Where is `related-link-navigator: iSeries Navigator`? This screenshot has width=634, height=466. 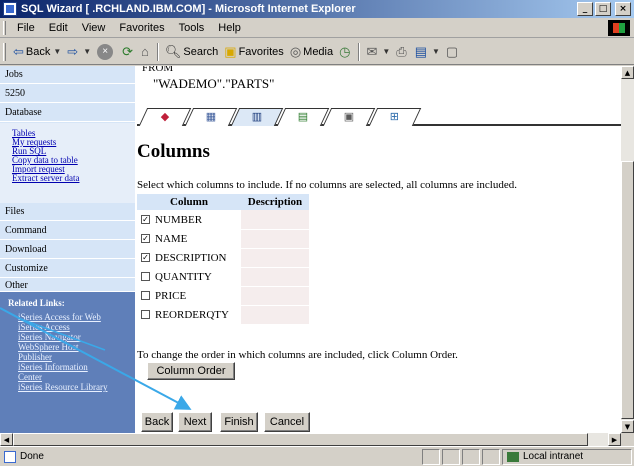
related-link-navigator: iSeries Navigator is located at coordinates (71, 337).